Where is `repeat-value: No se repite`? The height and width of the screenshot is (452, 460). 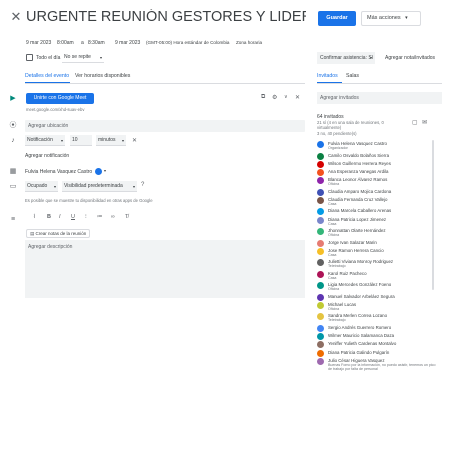 repeat-value: No se repite is located at coordinates (77, 57).